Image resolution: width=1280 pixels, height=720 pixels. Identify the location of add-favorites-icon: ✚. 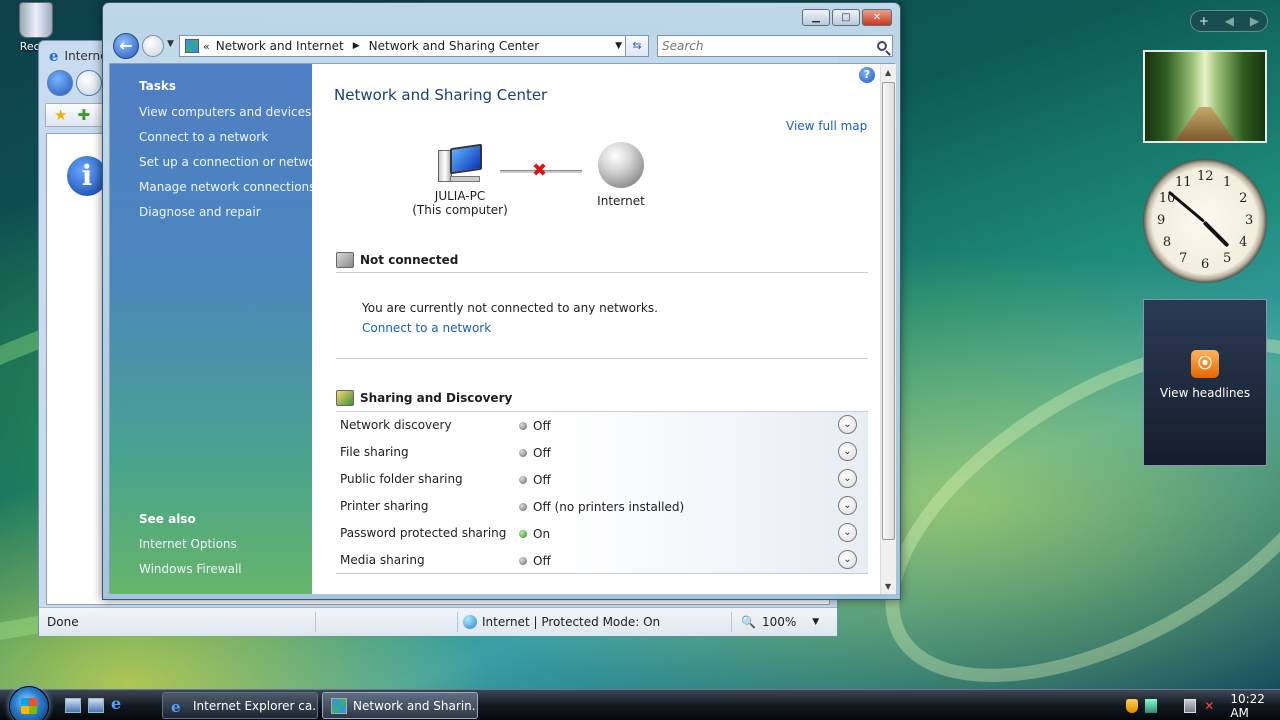
(83, 115).